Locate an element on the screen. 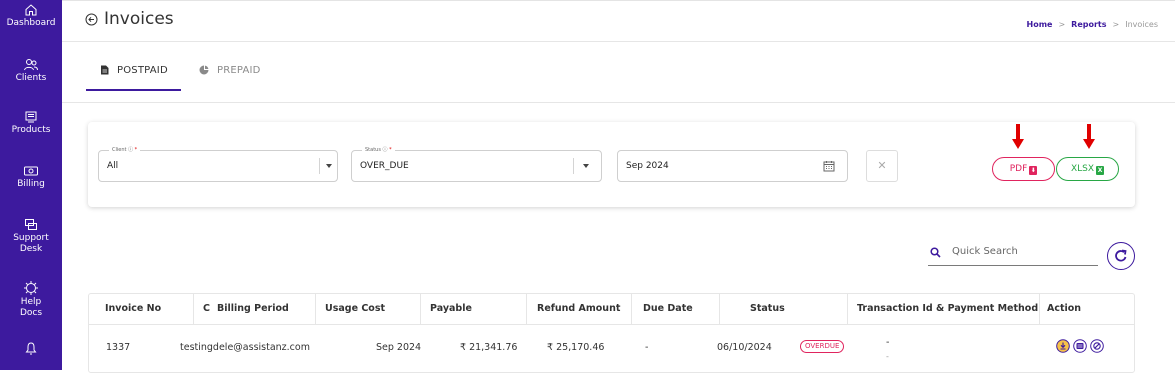 Image resolution: width=1175 pixels, height=373 pixels. sidebar-item-products: Products is located at coordinates (31, 123).